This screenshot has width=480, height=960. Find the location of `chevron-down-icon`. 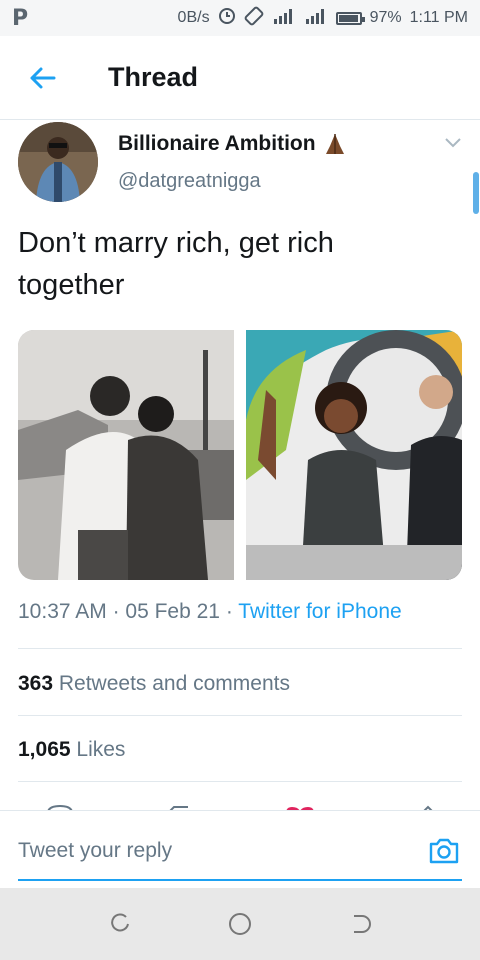

chevron-down-icon is located at coordinates (453, 143).